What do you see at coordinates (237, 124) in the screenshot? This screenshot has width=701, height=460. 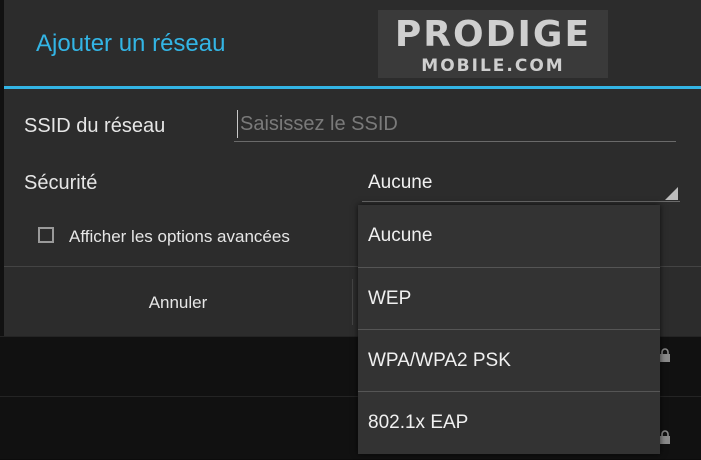 I see `text-cursor` at bounding box center [237, 124].